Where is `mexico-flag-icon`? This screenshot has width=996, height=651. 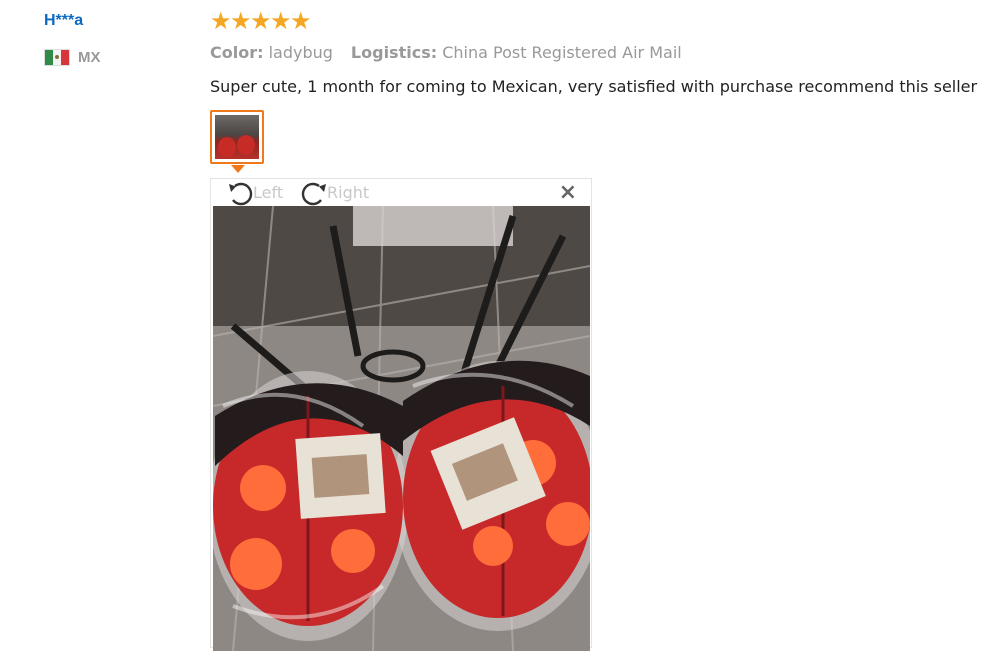 mexico-flag-icon is located at coordinates (57, 57).